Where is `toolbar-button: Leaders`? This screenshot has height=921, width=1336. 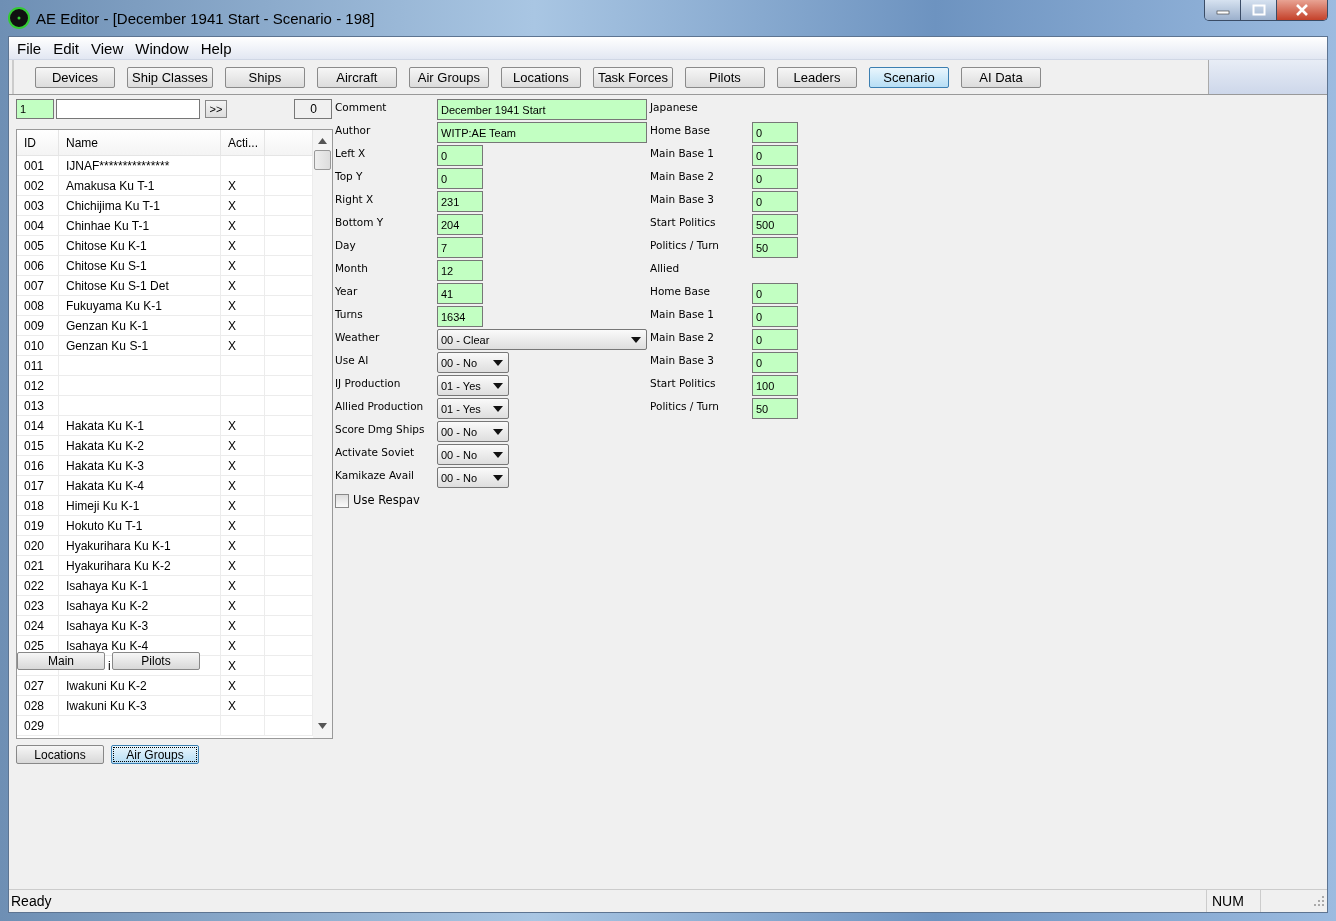
toolbar-button: Leaders is located at coordinates (816, 77).